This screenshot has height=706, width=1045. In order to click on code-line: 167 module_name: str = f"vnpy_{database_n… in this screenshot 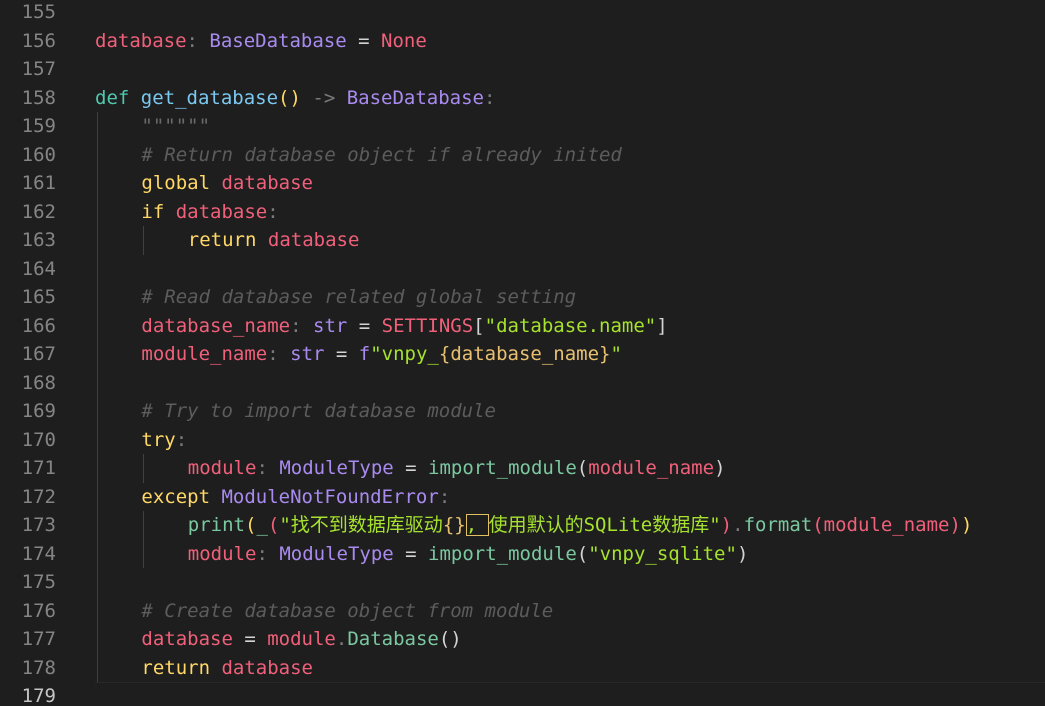, I will do `click(522, 354)`.